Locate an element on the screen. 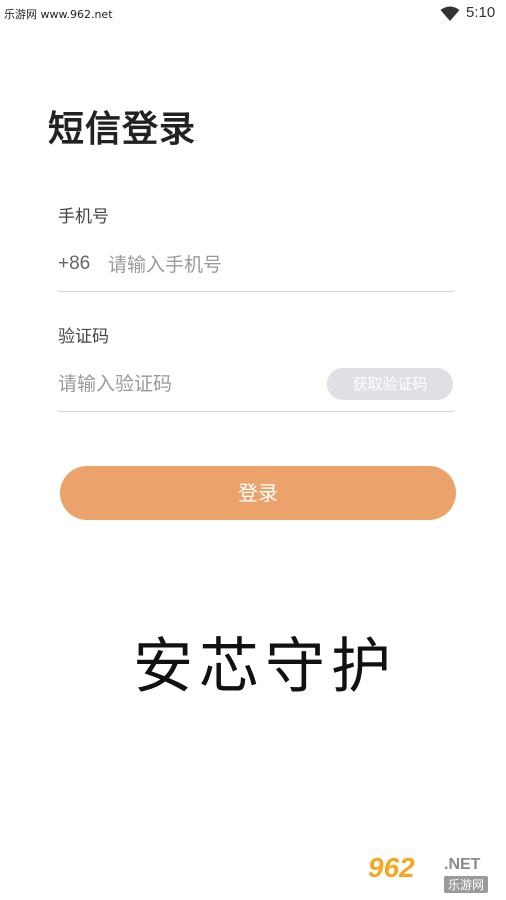 Image resolution: width=506 pixels, height=900 pixels. phone-label: 手机号 is located at coordinates (83, 217).